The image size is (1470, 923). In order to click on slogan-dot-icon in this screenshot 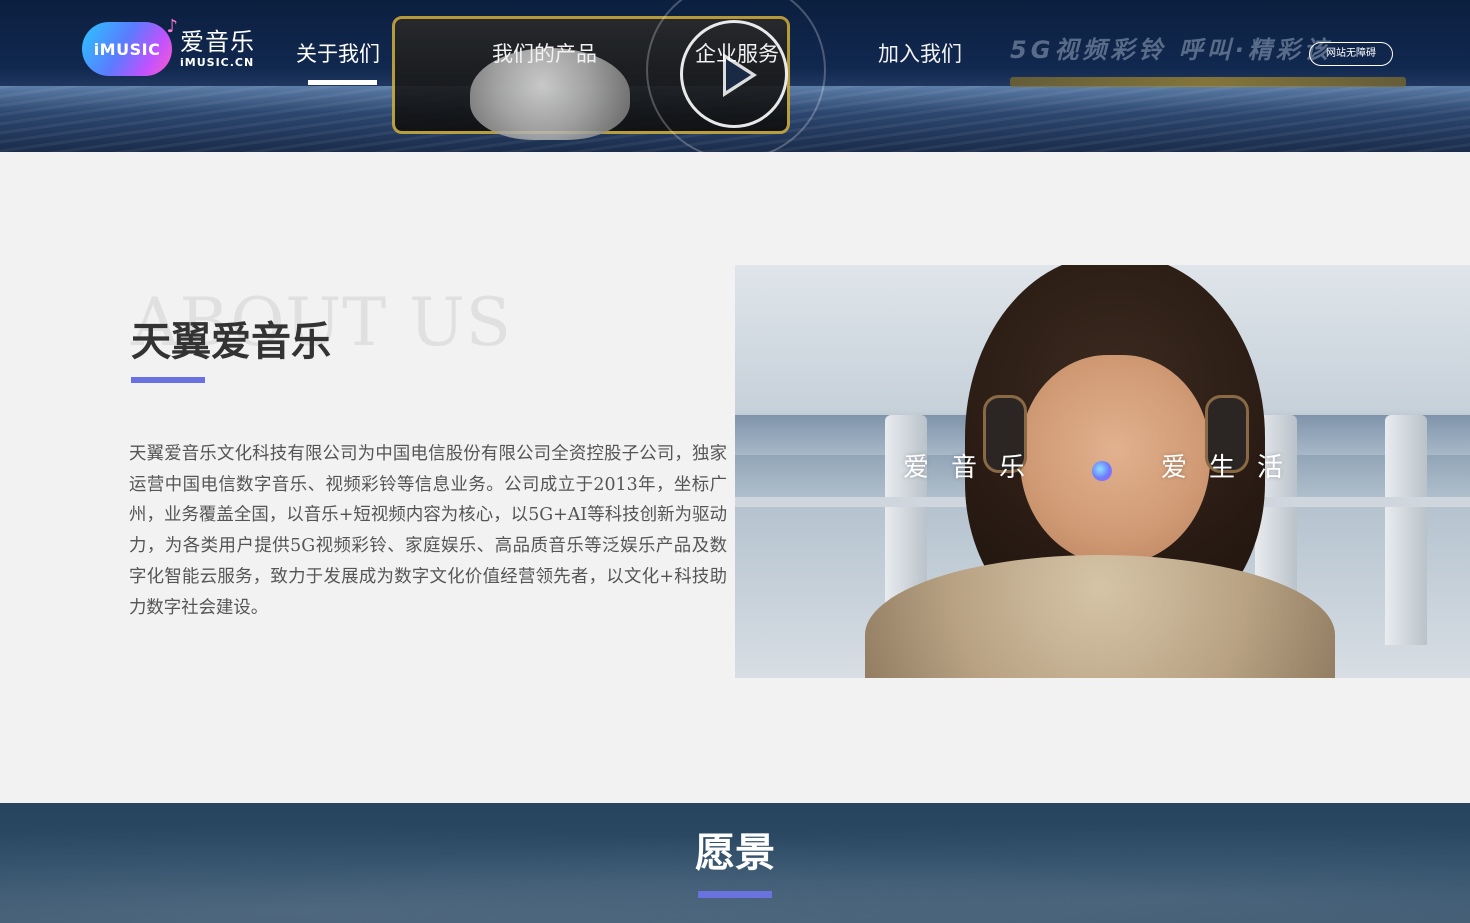, I will do `click(1102, 471)`.